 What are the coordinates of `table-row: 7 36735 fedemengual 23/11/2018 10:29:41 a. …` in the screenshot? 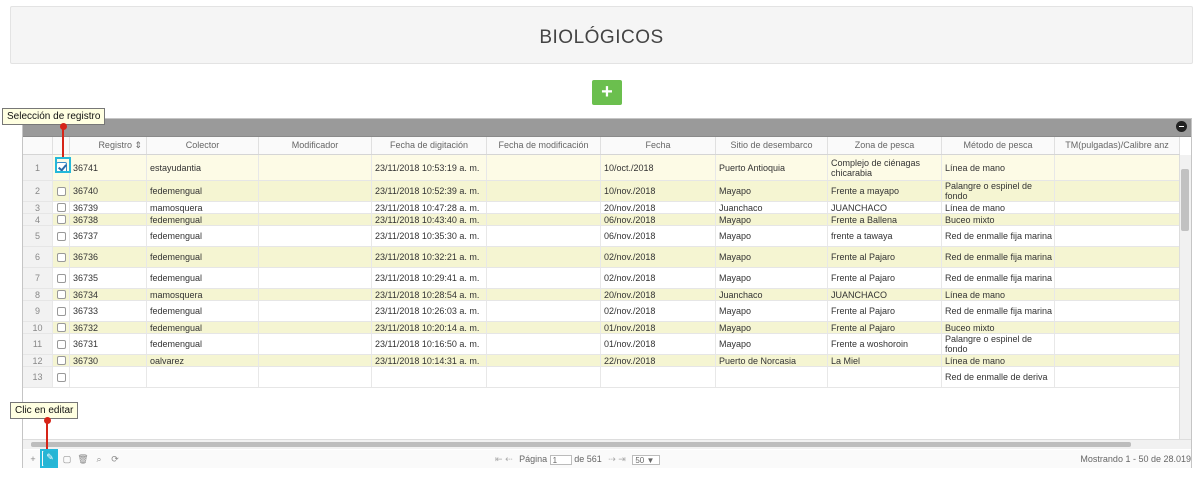 It's located at (601, 278).